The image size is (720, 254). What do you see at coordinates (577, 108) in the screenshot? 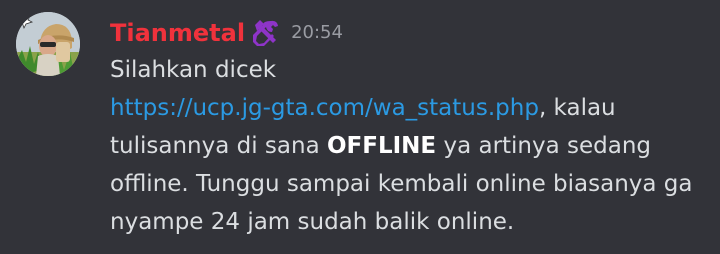
I see `message-text: , kalau` at bounding box center [577, 108].